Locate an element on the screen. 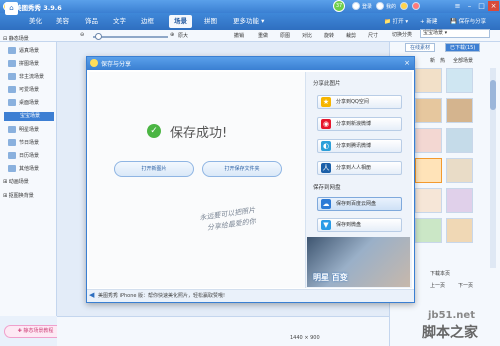  next-page-button: 下一页 is located at coordinates (465, 285).